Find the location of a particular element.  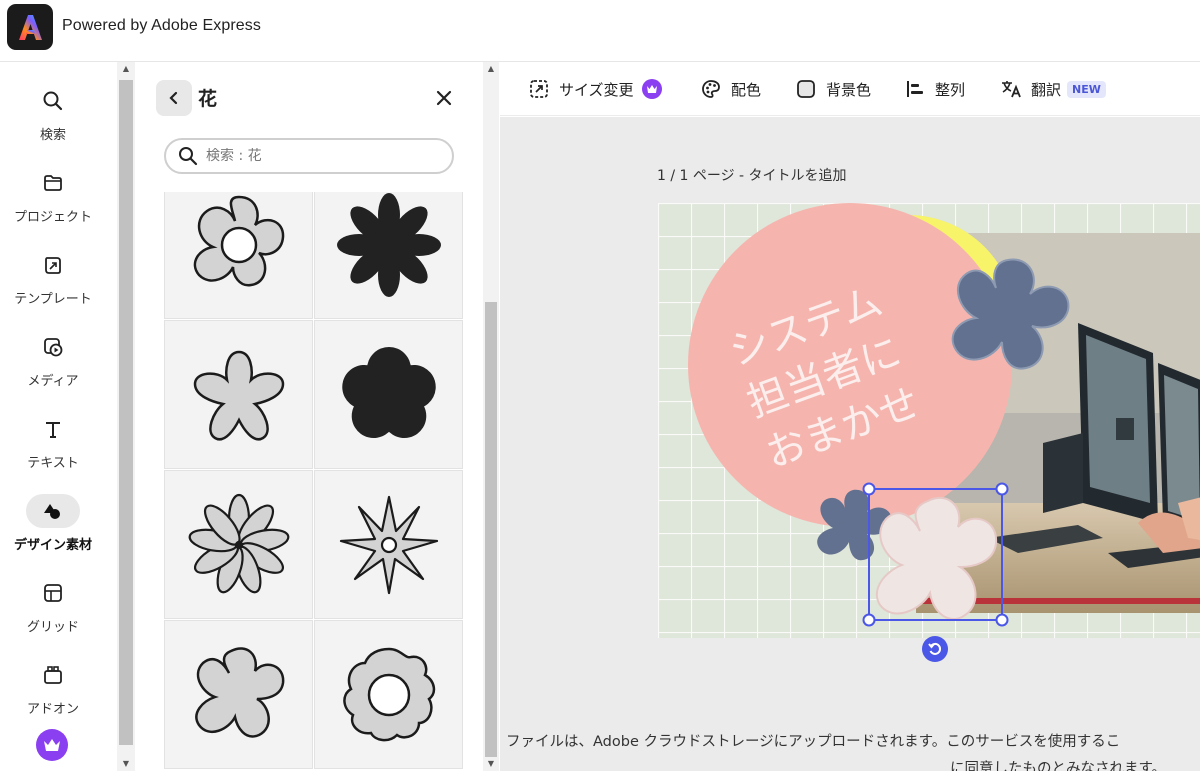

translate-label: 翻訳 is located at coordinates (1046, 89).